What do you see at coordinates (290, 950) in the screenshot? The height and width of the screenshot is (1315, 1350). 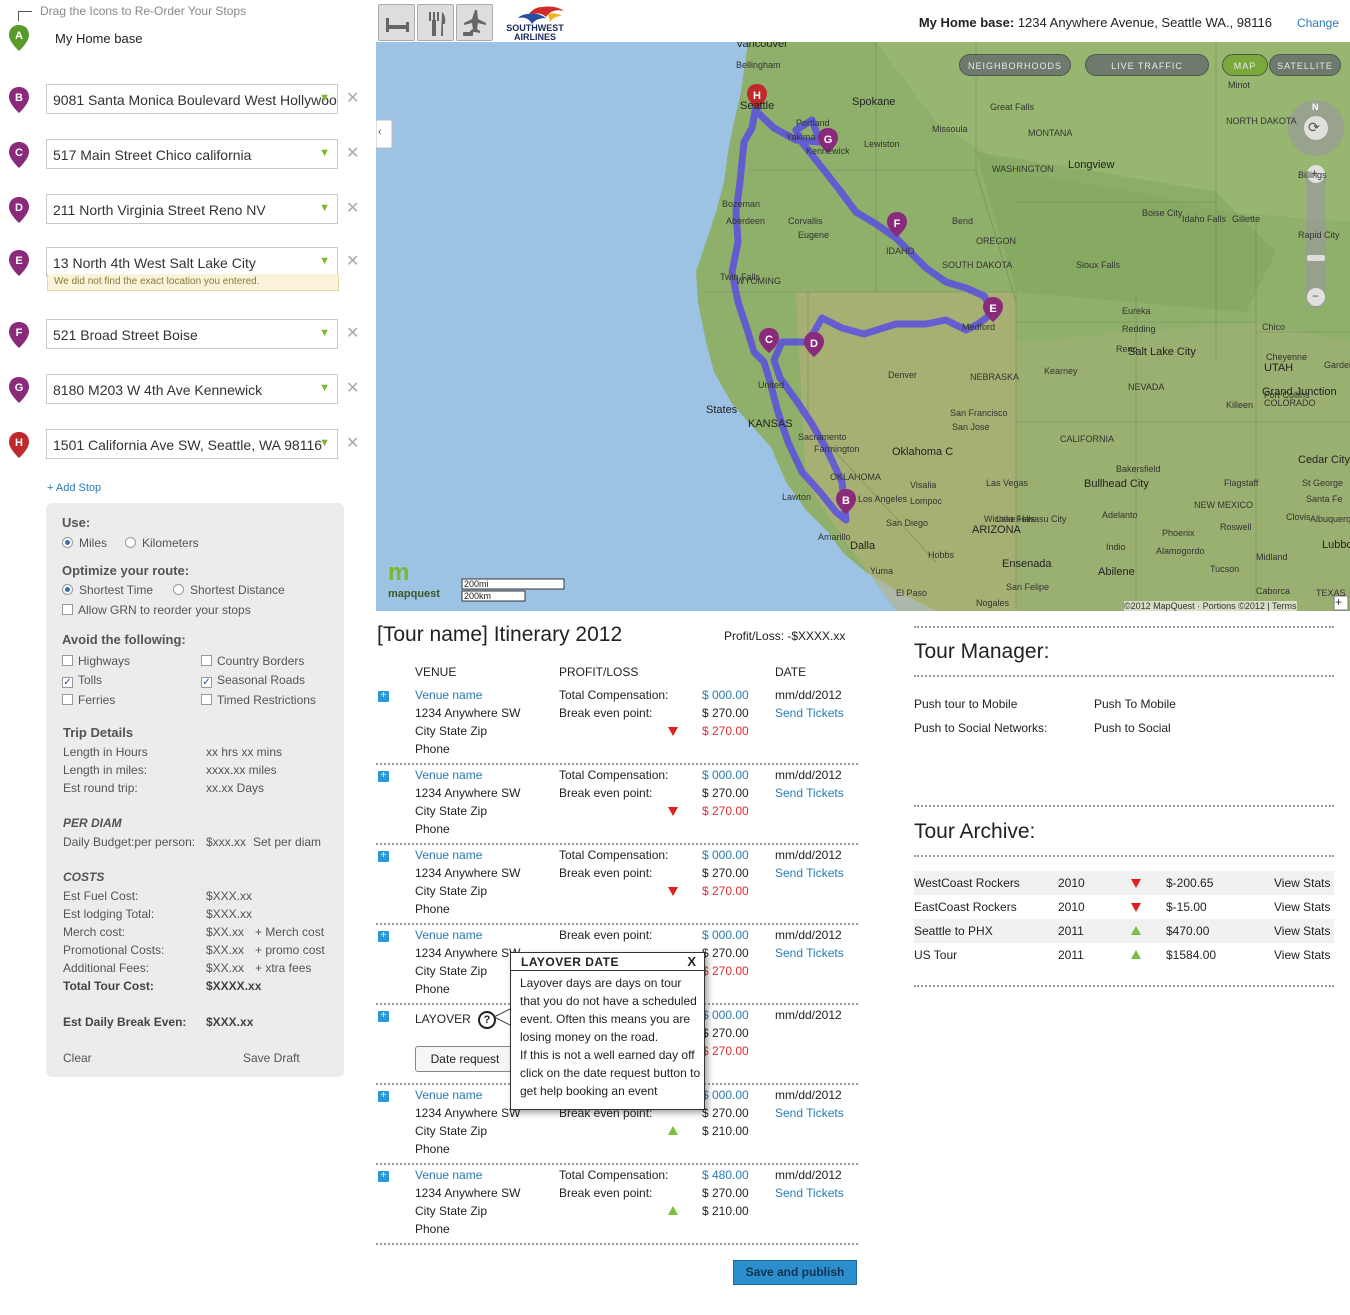 I see `promo-cost-link: + promo cost` at bounding box center [290, 950].